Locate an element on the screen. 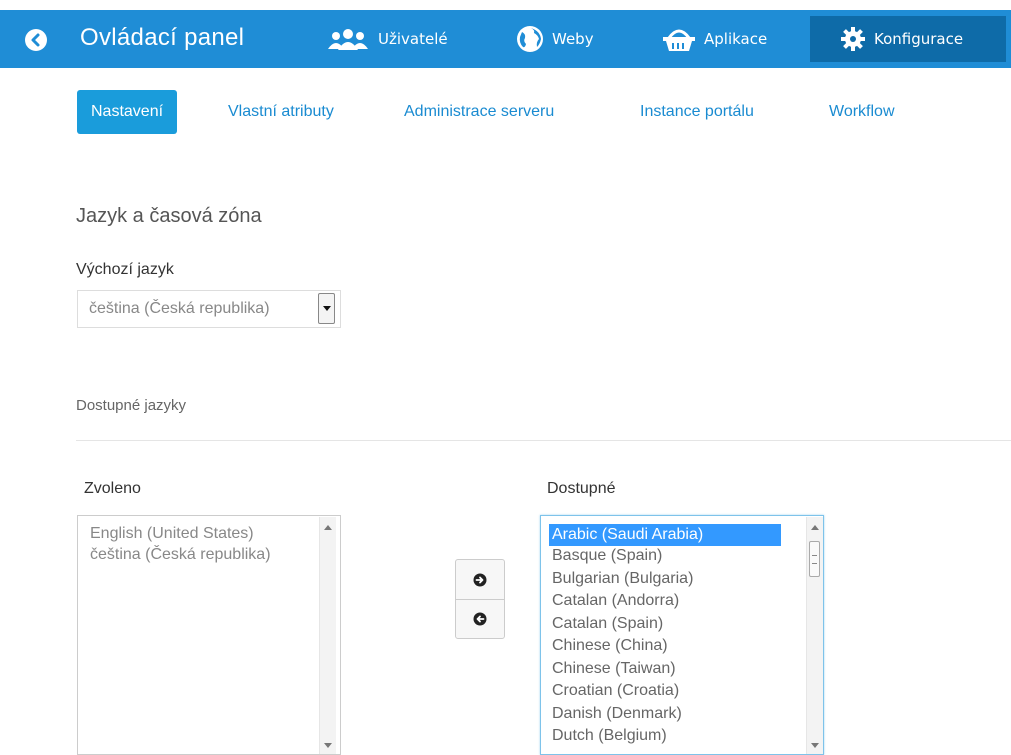 The image size is (1011, 755). arrow-left-icon is located at coordinates (480, 618).